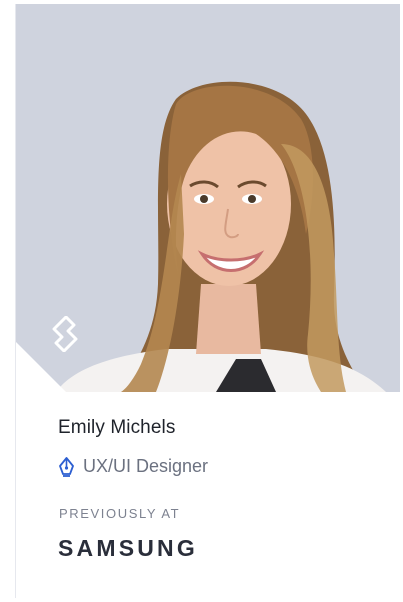  Describe the element at coordinates (65, 334) in the screenshot. I see `toptal-logo-icon` at that location.